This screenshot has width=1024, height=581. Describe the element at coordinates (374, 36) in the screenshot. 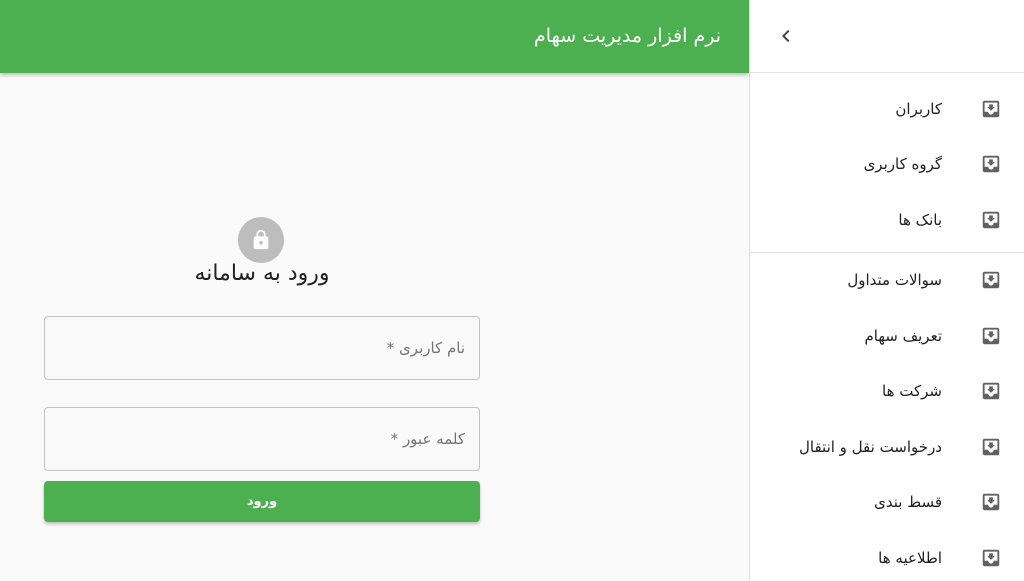

I see `app-bar: نرم افزار مدیریت سهام` at that location.